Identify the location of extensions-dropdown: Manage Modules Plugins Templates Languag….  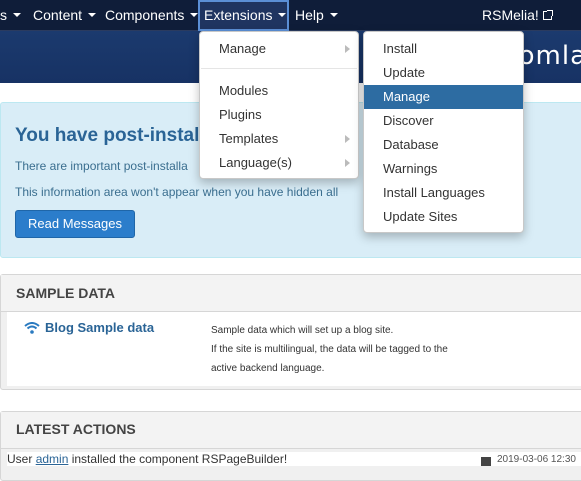
(279, 105).